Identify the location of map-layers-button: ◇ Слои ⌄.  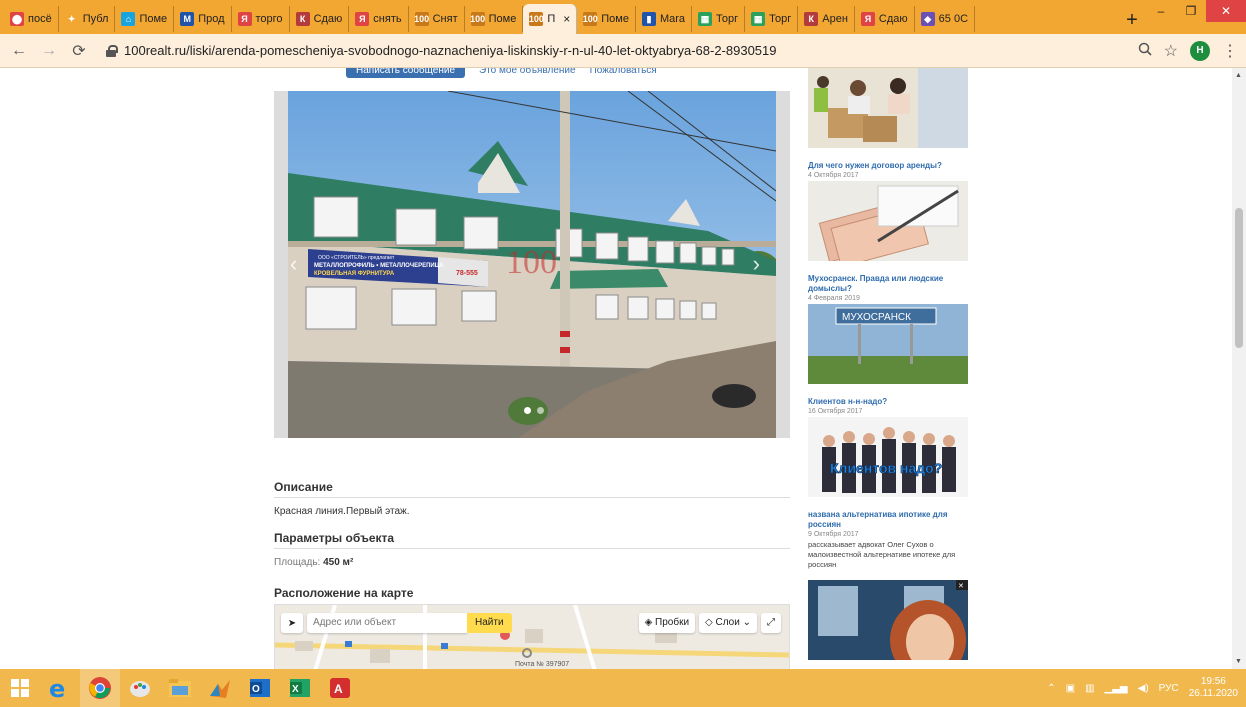
(728, 623).